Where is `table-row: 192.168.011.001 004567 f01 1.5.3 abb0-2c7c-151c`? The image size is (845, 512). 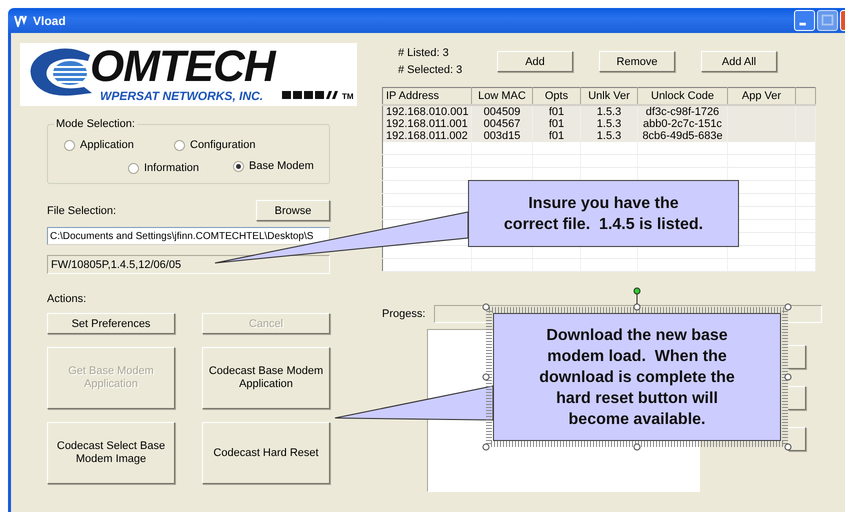 table-row: 192.168.011.001 004567 f01 1.5.3 abb0-2c7c-151c is located at coordinates (599, 124).